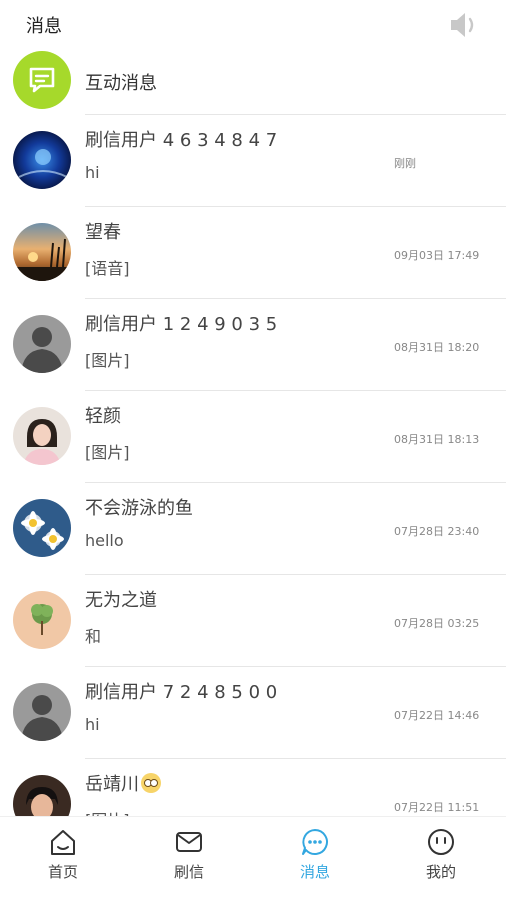  I want to click on message-preview: [语音], so click(107, 268).